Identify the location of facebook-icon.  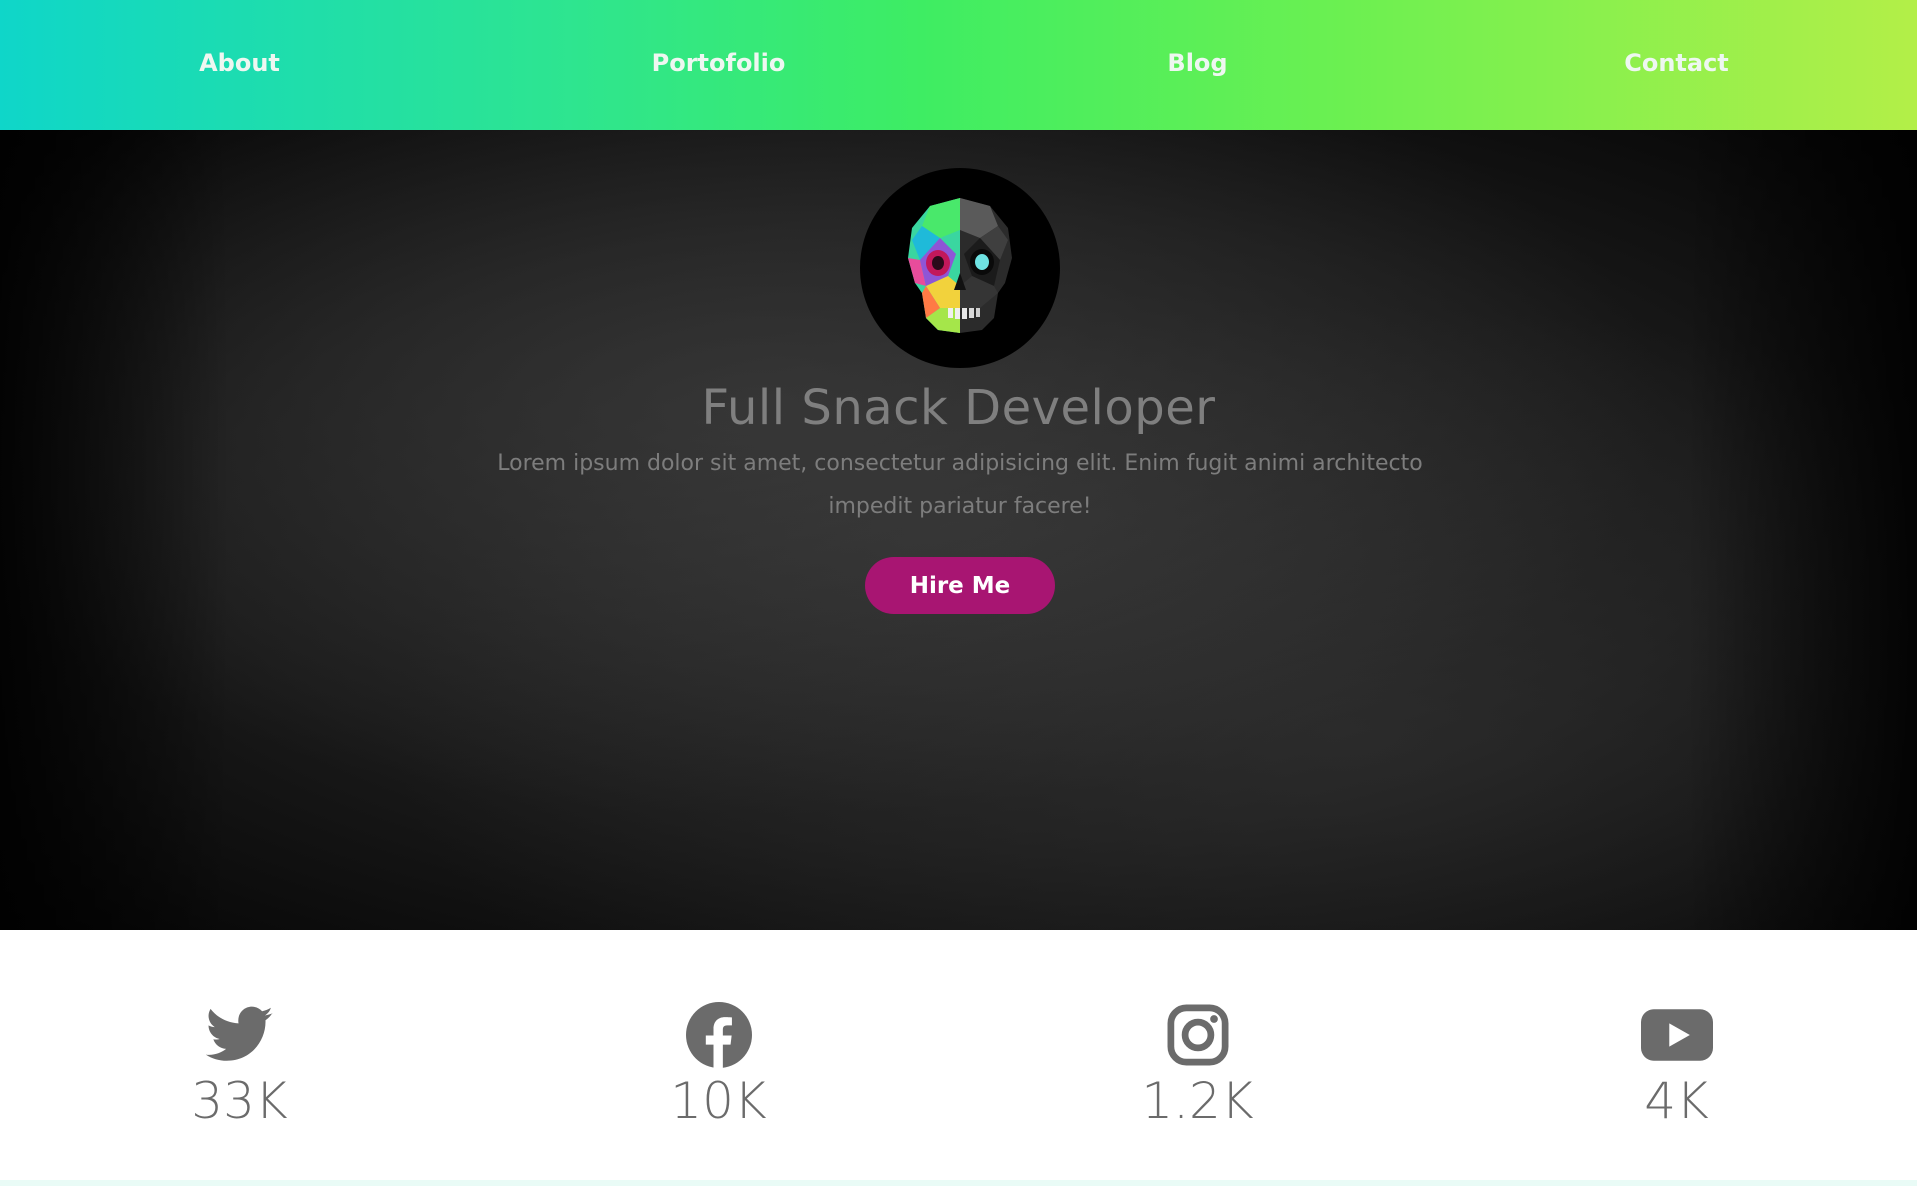
(719, 1035).